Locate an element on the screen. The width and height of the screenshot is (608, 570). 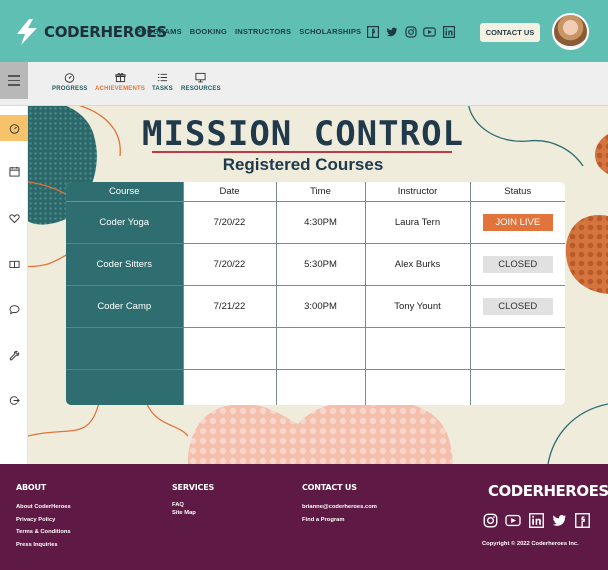
course-name: Coder Yoga is located at coordinates (125, 222).